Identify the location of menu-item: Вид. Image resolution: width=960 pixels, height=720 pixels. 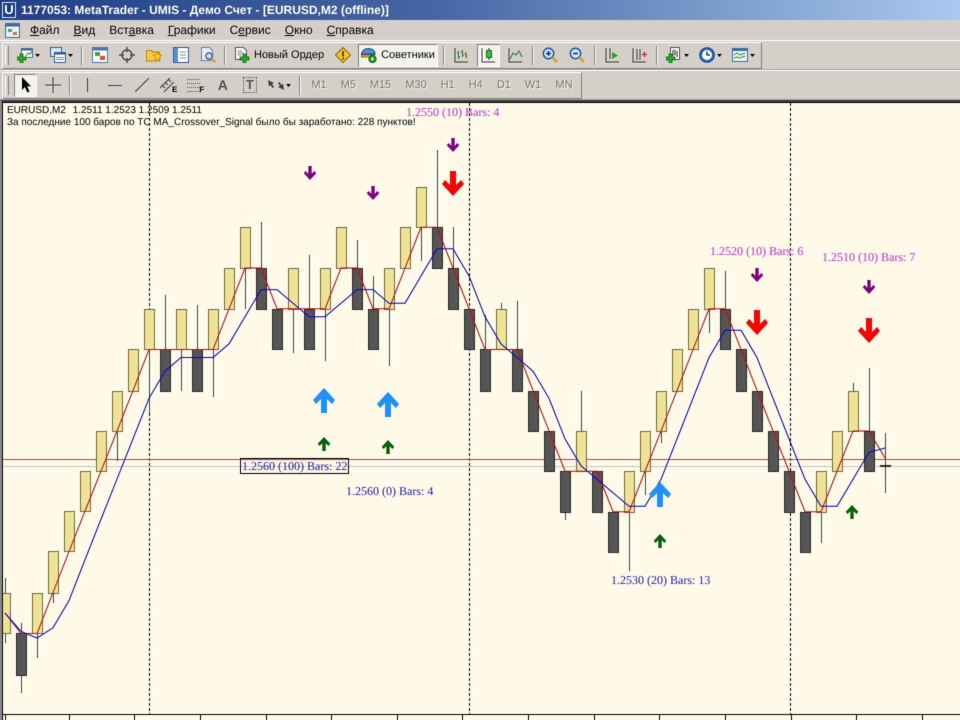
(84, 30).